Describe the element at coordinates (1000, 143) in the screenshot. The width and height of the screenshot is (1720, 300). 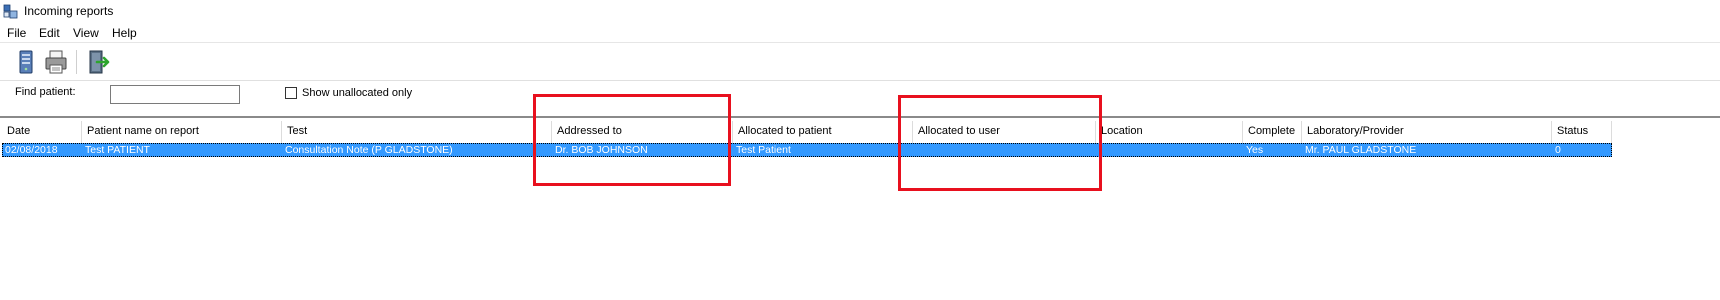
I see `highlight-box-allocated-to-user` at that location.